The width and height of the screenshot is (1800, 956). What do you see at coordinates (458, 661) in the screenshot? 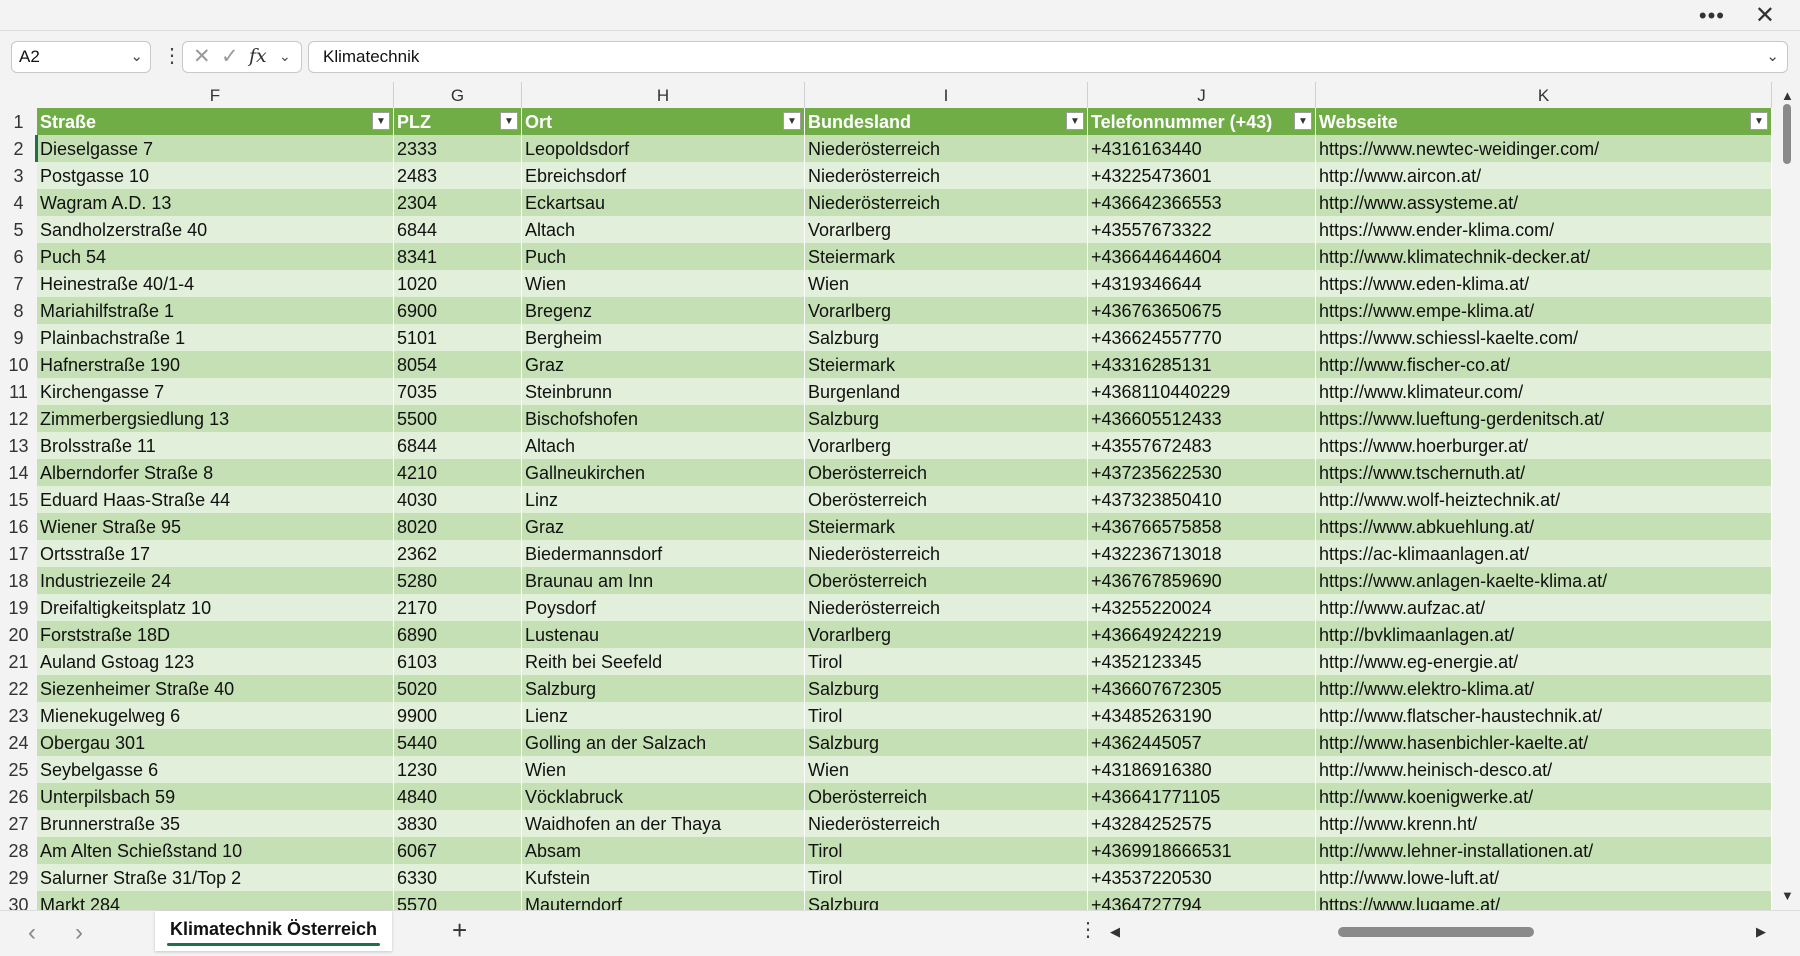
I see `col-plz-cell: 6103` at bounding box center [458, 661].